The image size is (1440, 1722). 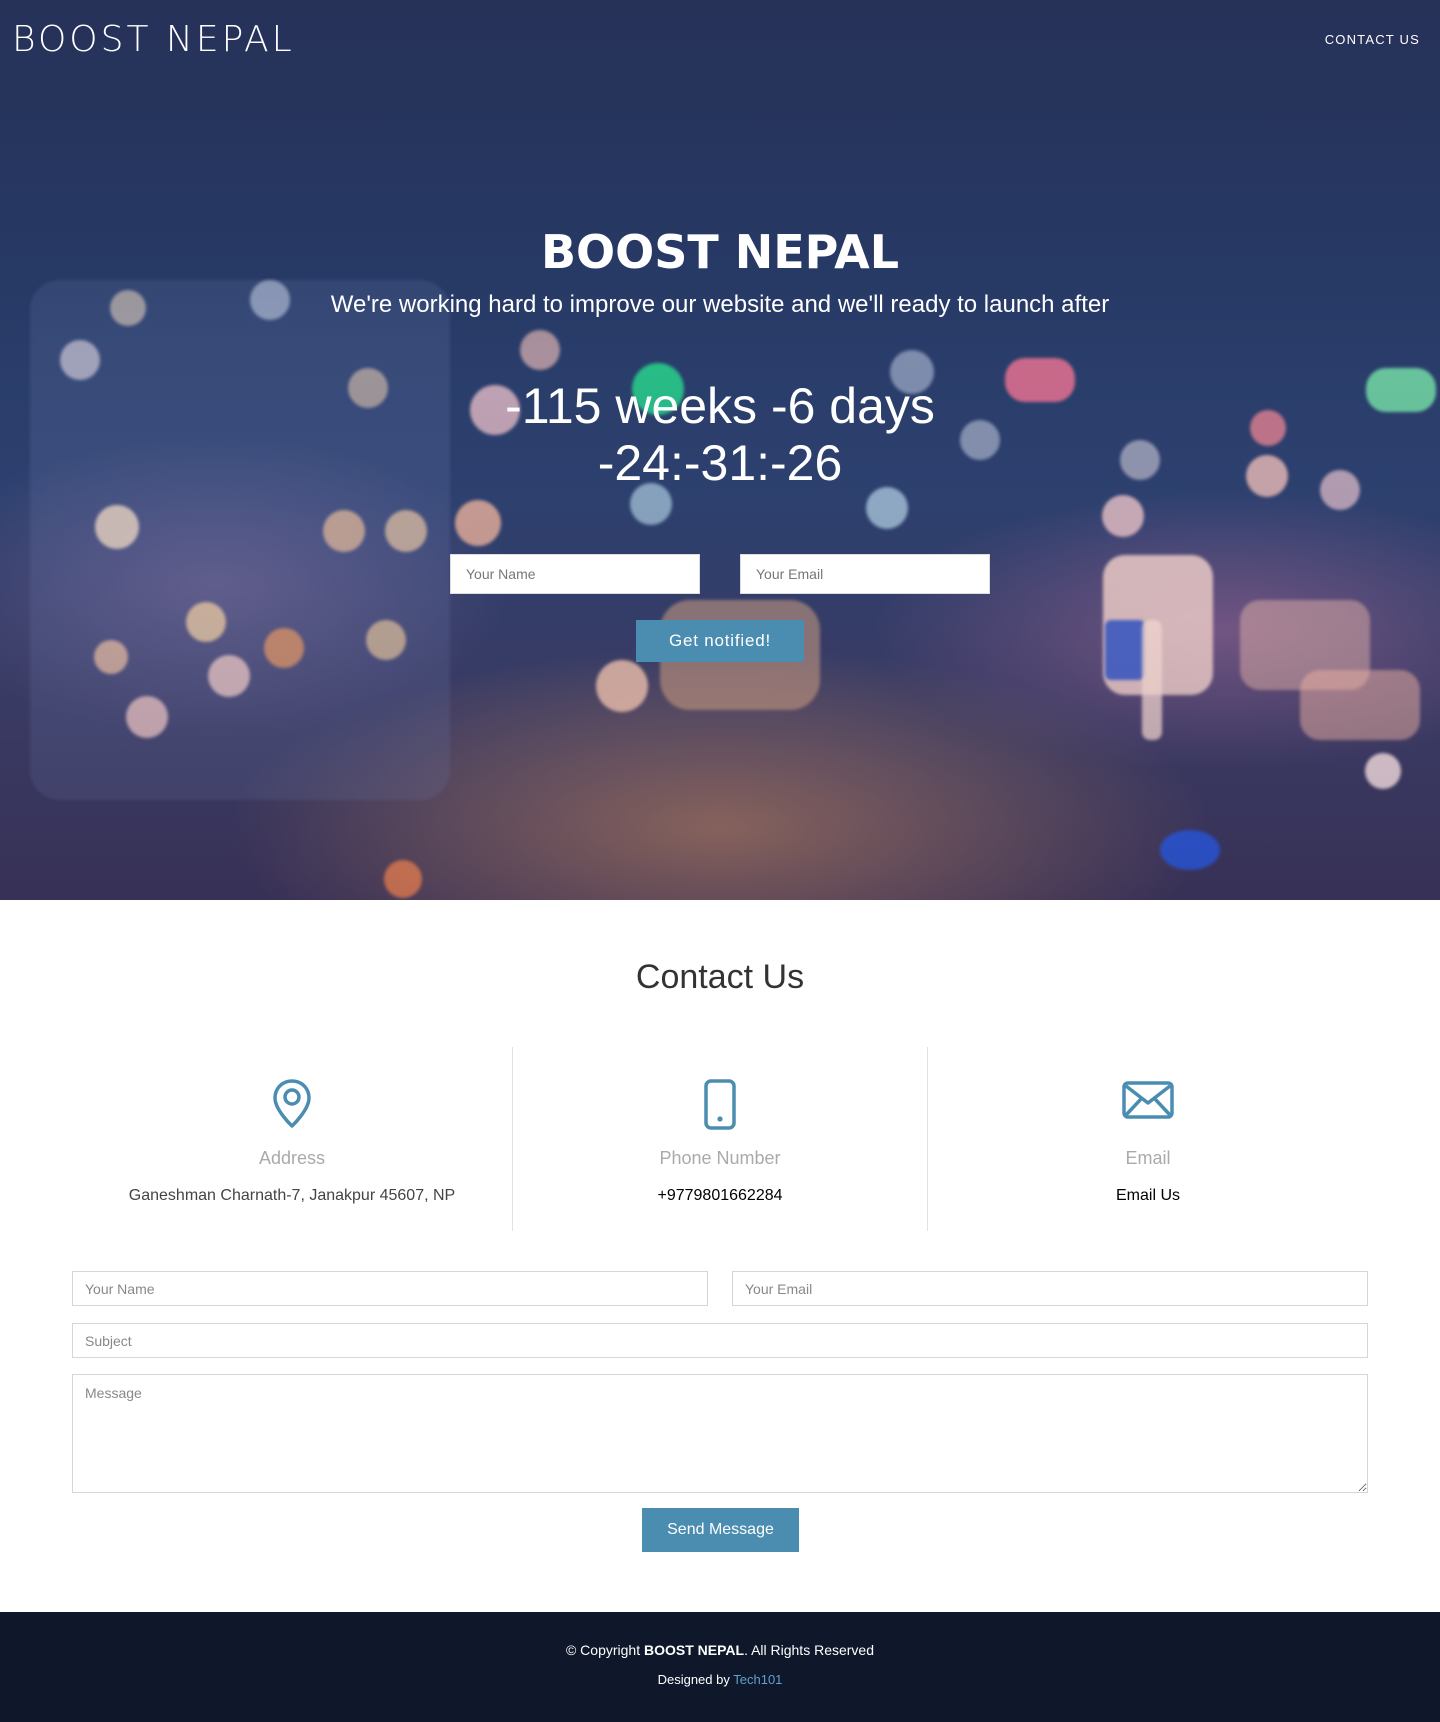 What do you see at coordinates (720, 1158) in the screenshot?
I see `phone-label: Phone Number` at bounding box center [720, 1158].